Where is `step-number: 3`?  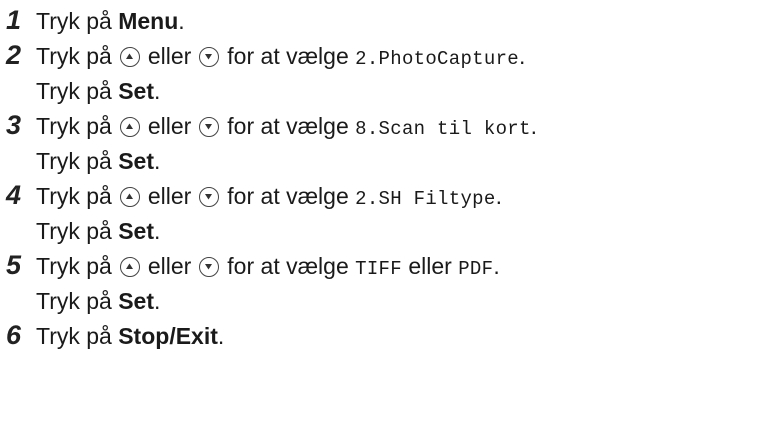
step-number: 3 is located at coordinates (14, 125).